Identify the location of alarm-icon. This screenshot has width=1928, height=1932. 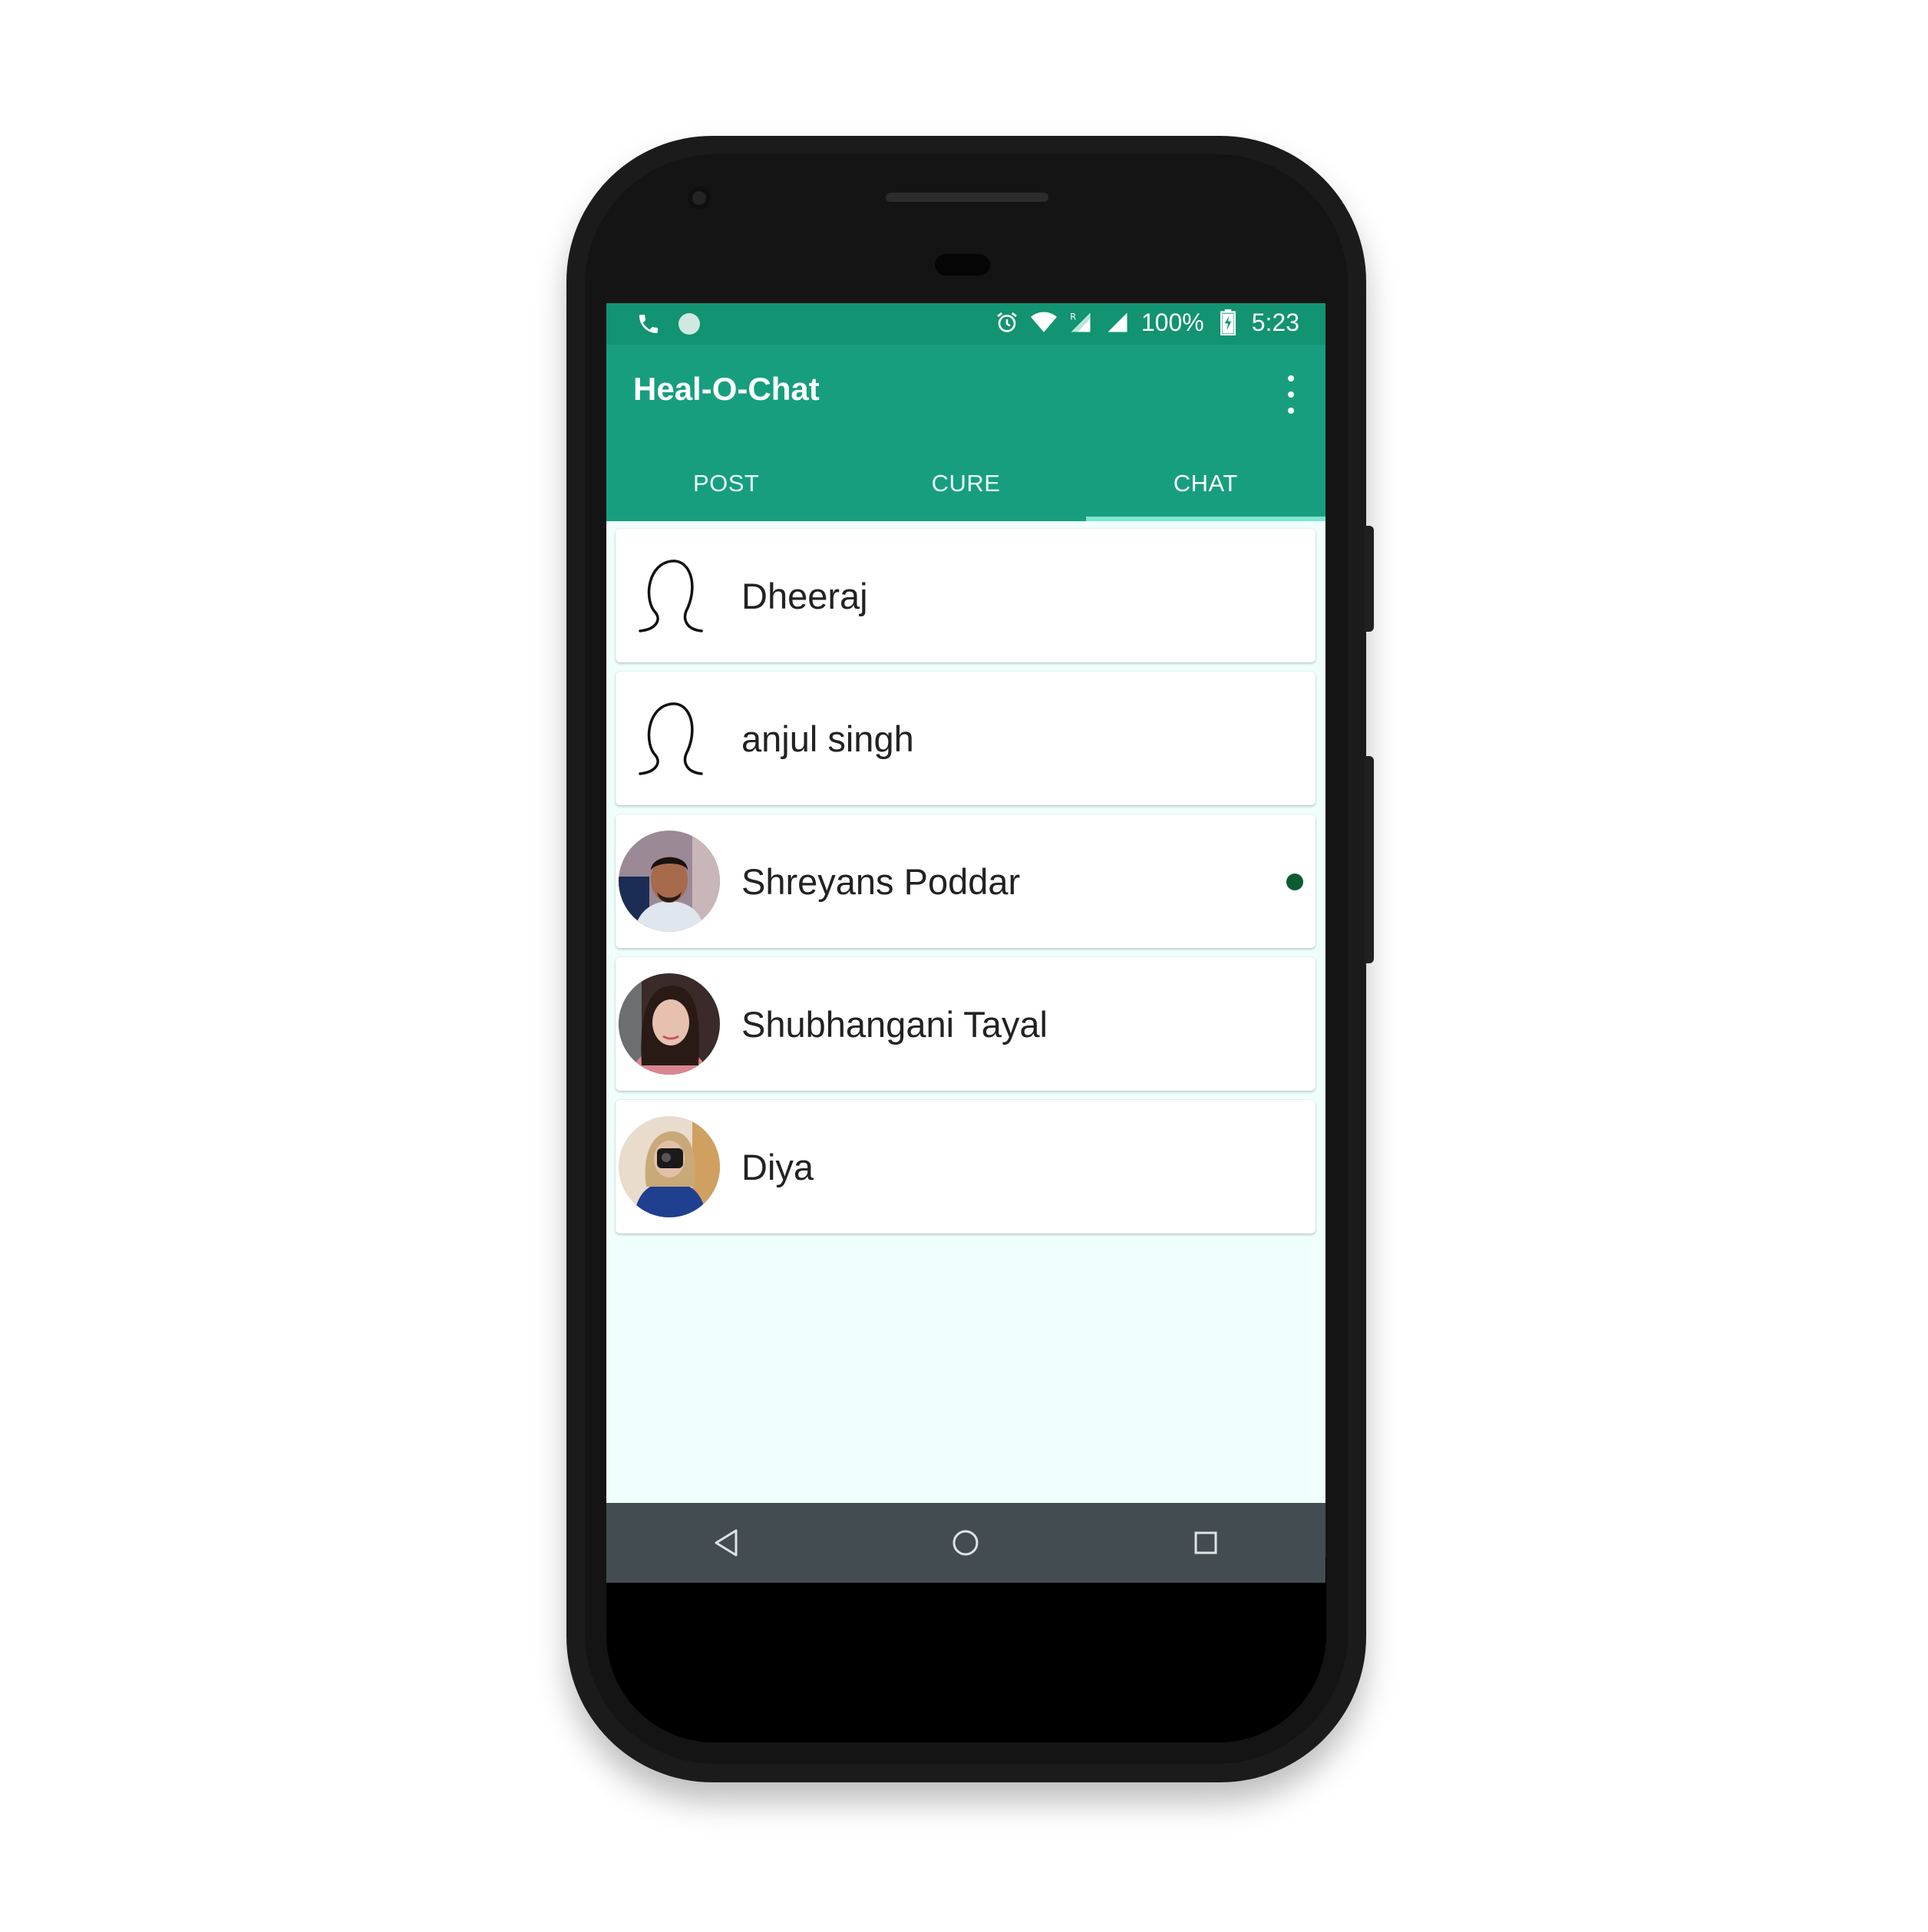
(1007, 322).